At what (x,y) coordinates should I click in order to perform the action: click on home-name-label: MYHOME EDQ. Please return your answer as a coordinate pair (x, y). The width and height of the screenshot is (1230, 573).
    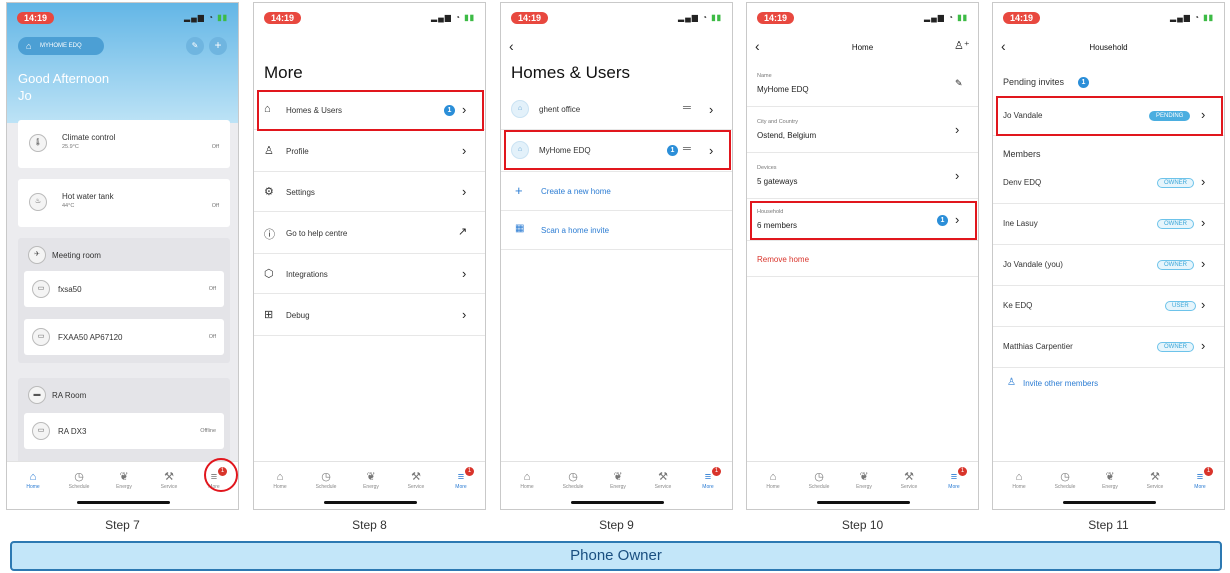
    Looking at the image, I should click on (61, 46).